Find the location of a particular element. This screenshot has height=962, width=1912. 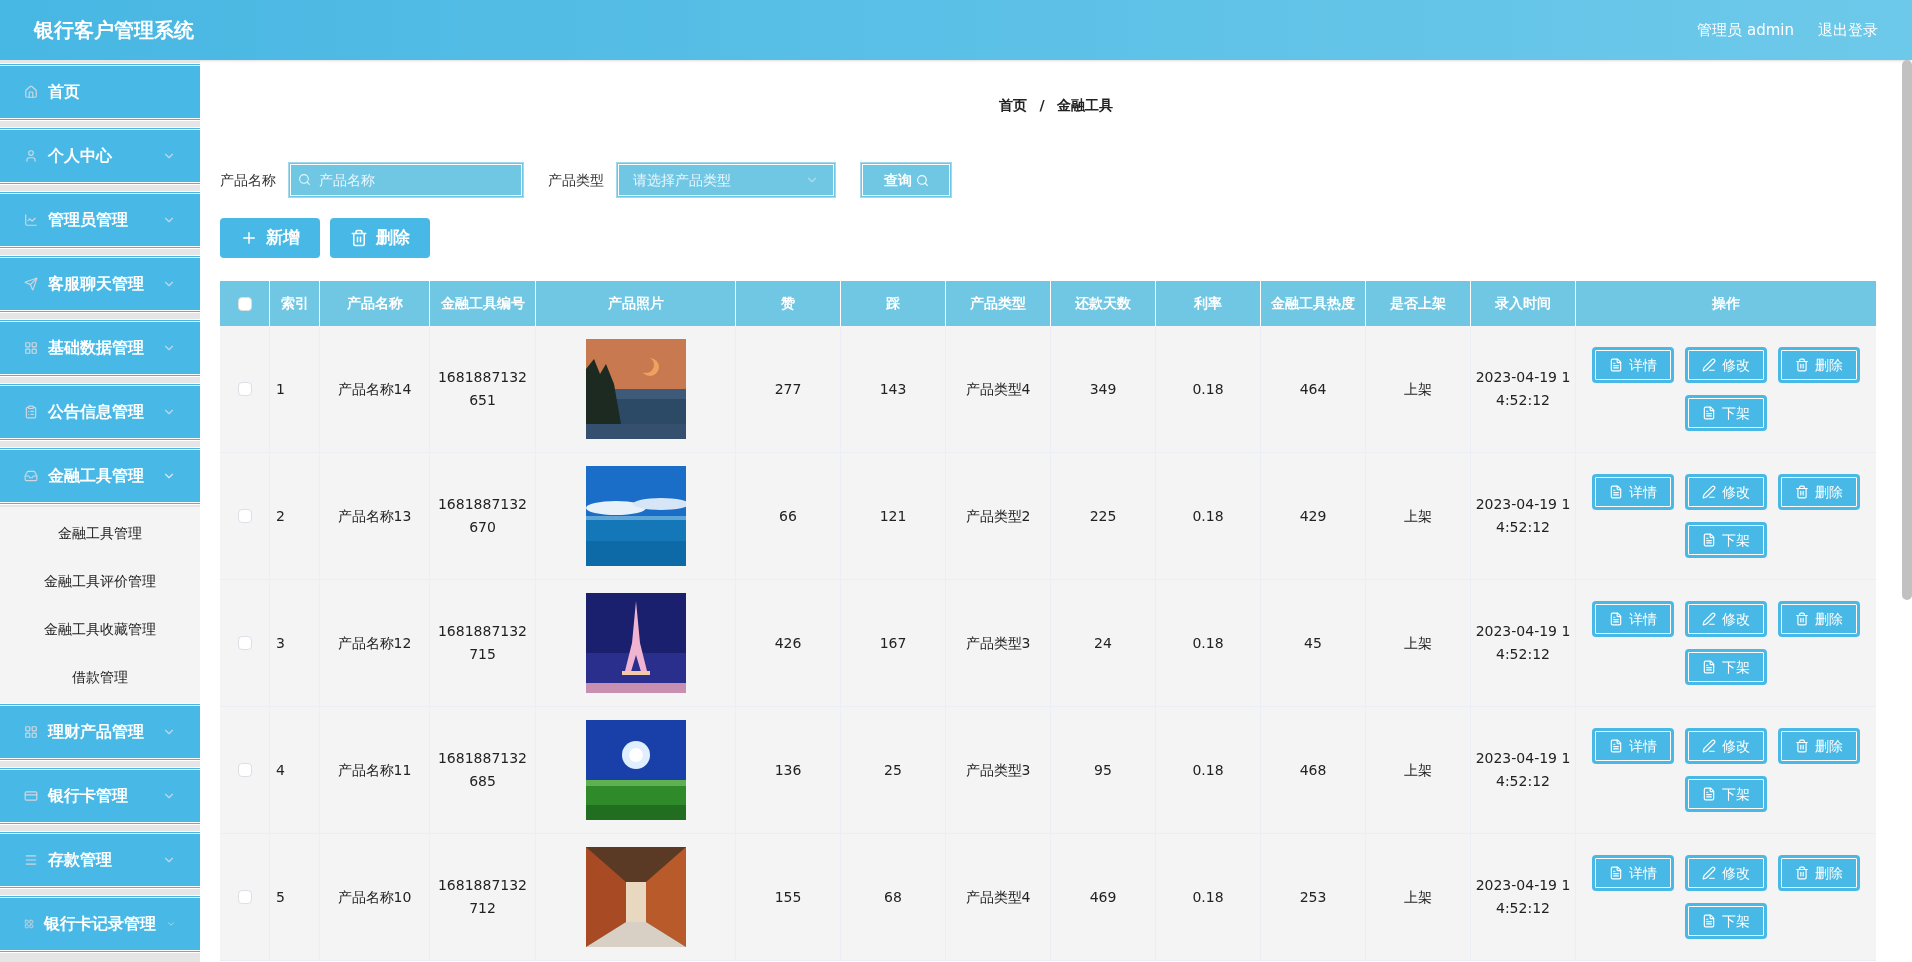

sidebar-item: 银行卡管理 is located at coordinates (100, 796).